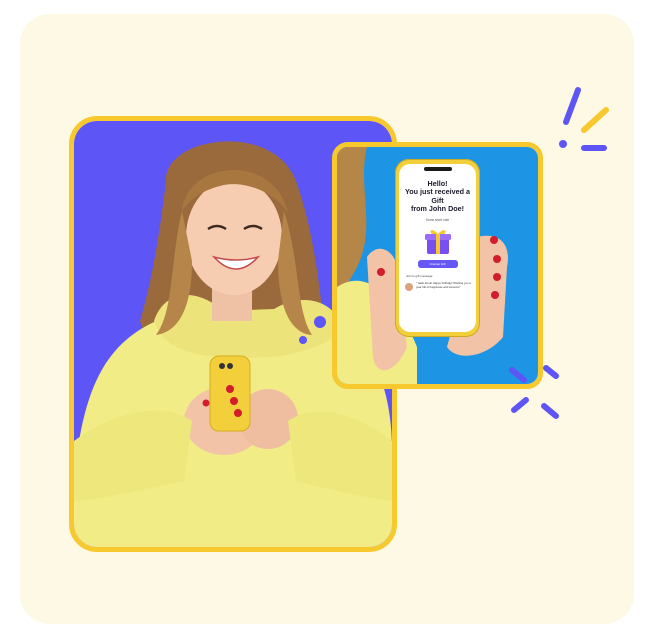 The height and width of the screenshot is (641, 672). Describe the element at coordinates (437, 219) in the screenshot. I see `gift-subtitle: Some short note` at that location.